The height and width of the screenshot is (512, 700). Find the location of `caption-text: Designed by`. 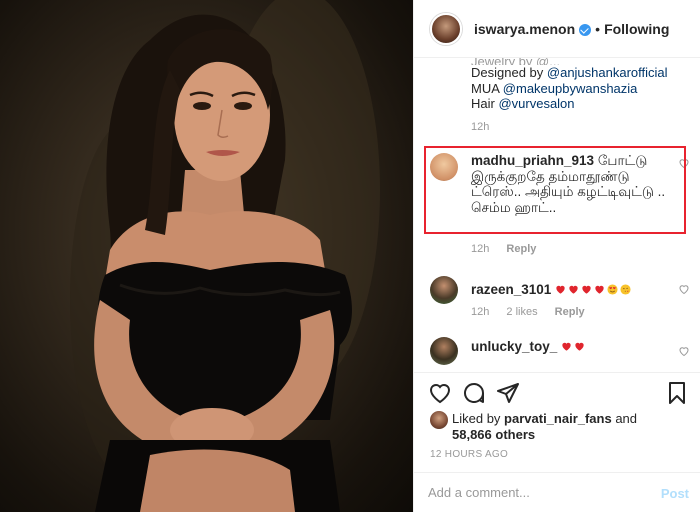

caption-text: Designed by is located at coordinates (509, 72).